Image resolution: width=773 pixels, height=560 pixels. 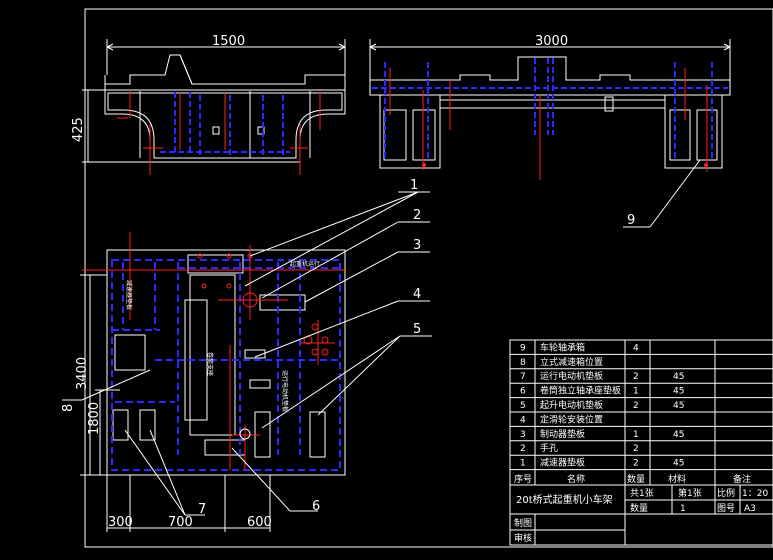 What do you see at coordinates (523, 449) in the screenshot?
I see `table-cell-no: 2` at bounding box center [523, 449].